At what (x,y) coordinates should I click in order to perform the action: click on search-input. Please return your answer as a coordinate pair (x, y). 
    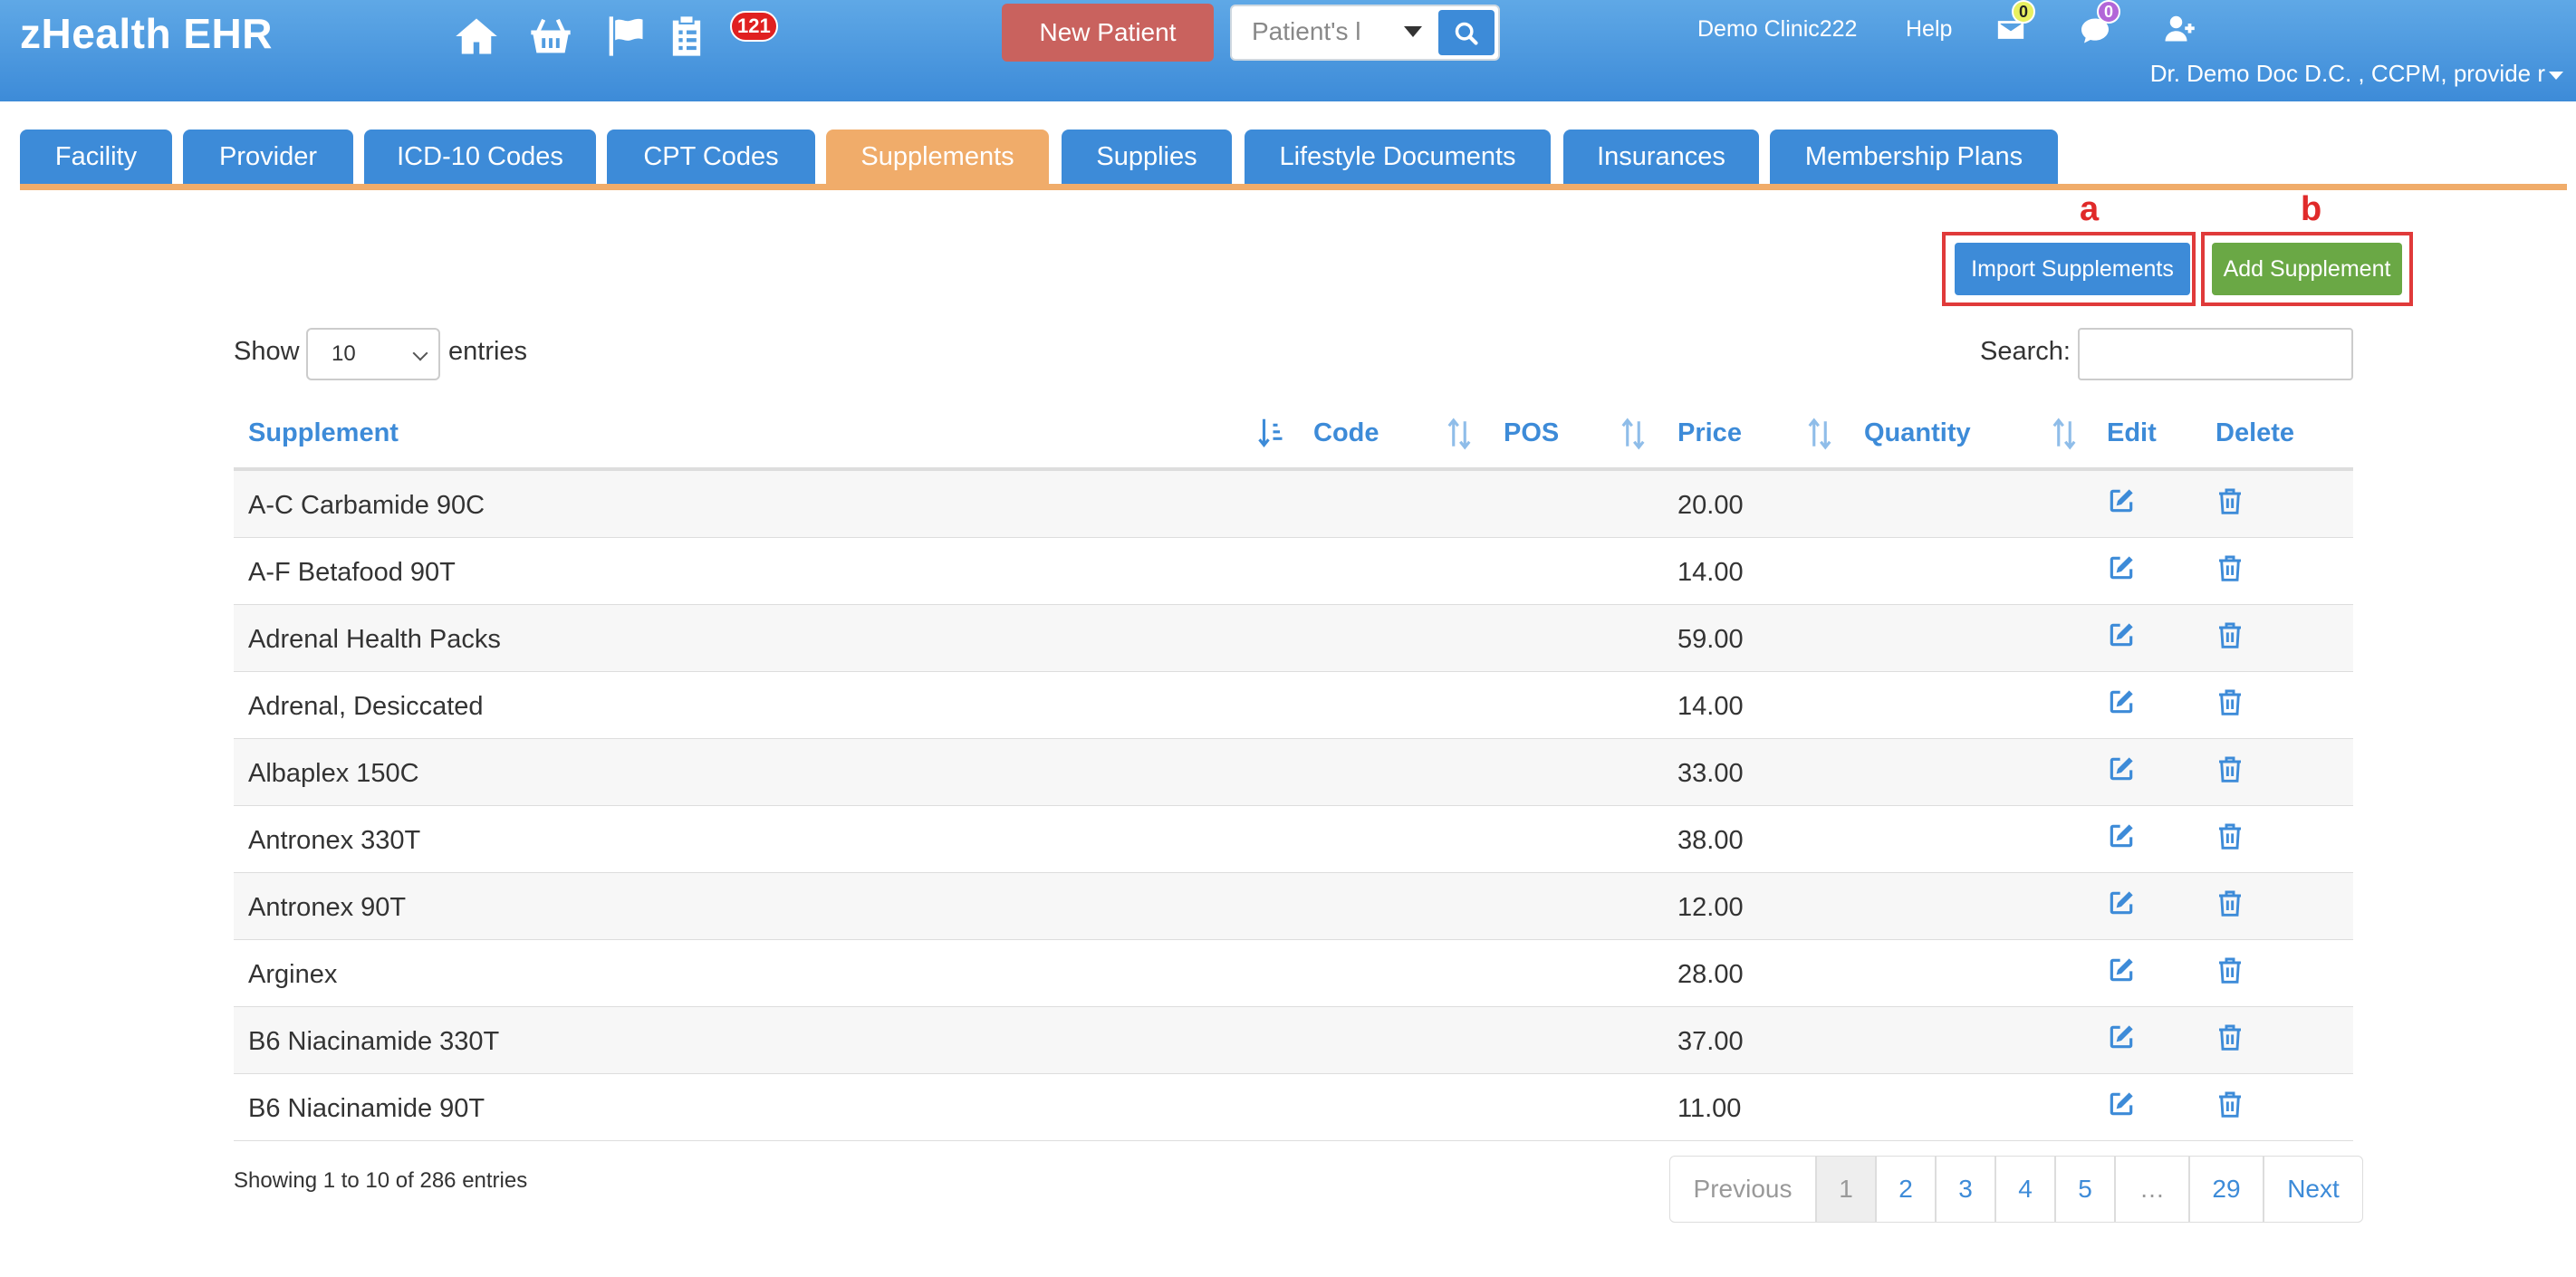
    Looking at the image, I should click on (2215, 354).